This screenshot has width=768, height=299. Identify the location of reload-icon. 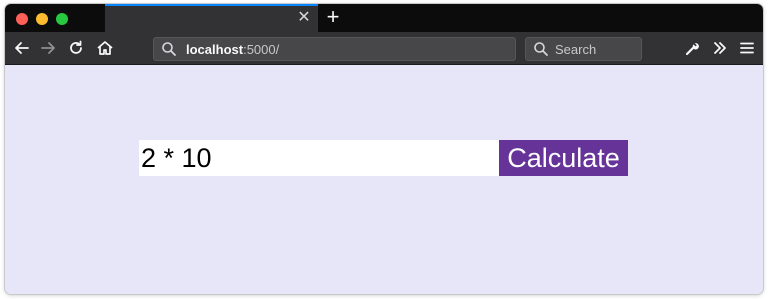
(76, 48).